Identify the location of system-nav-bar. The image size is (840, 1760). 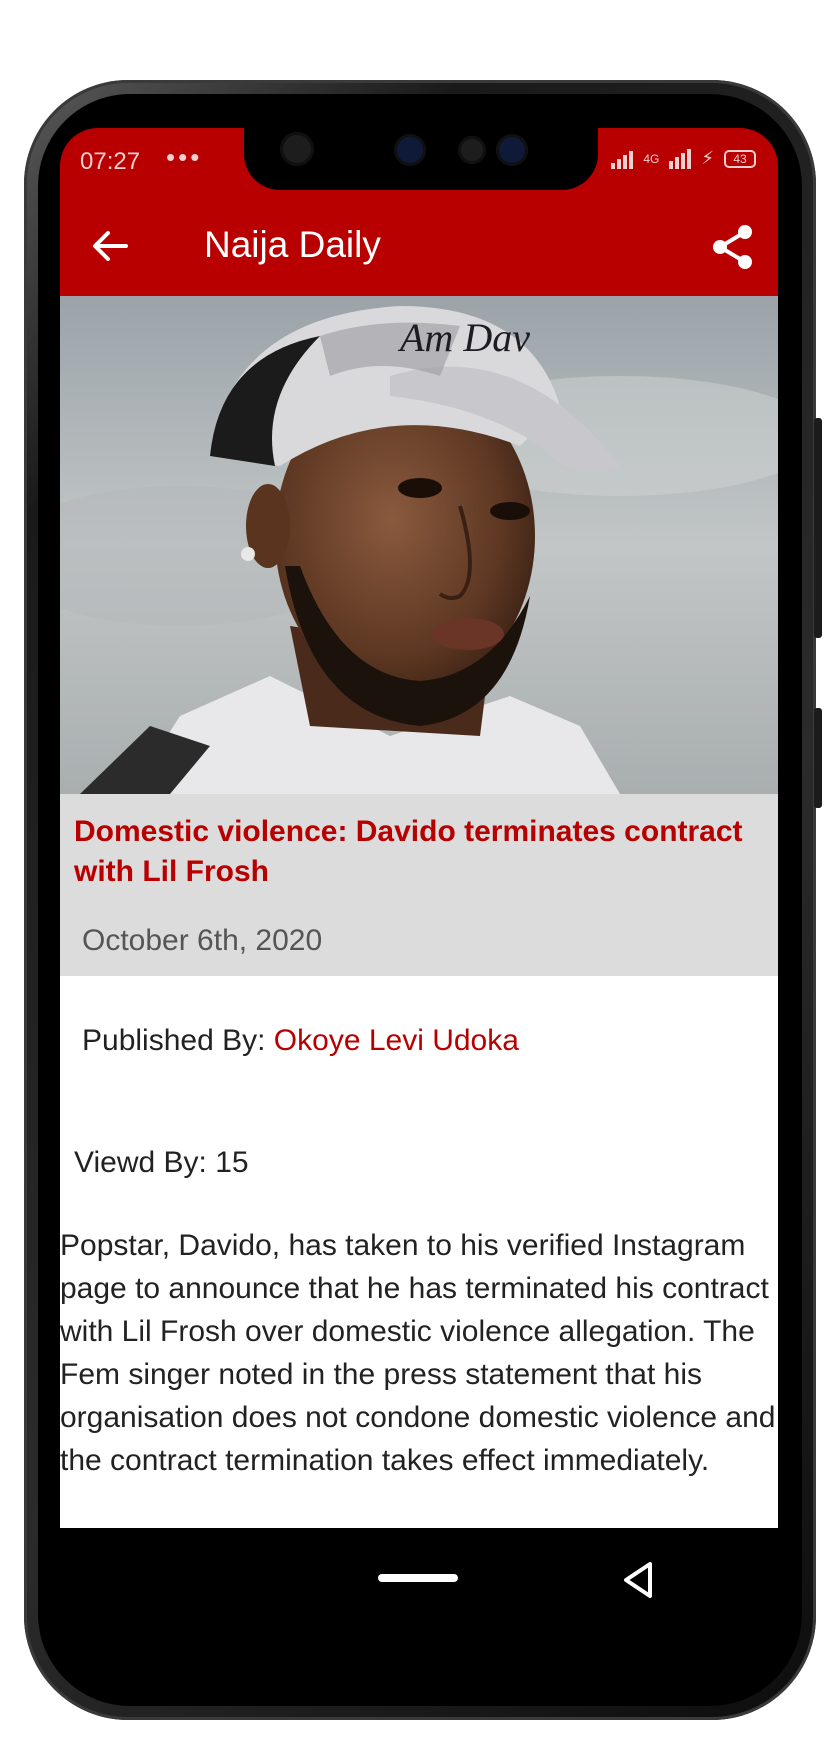
(419, 1593).